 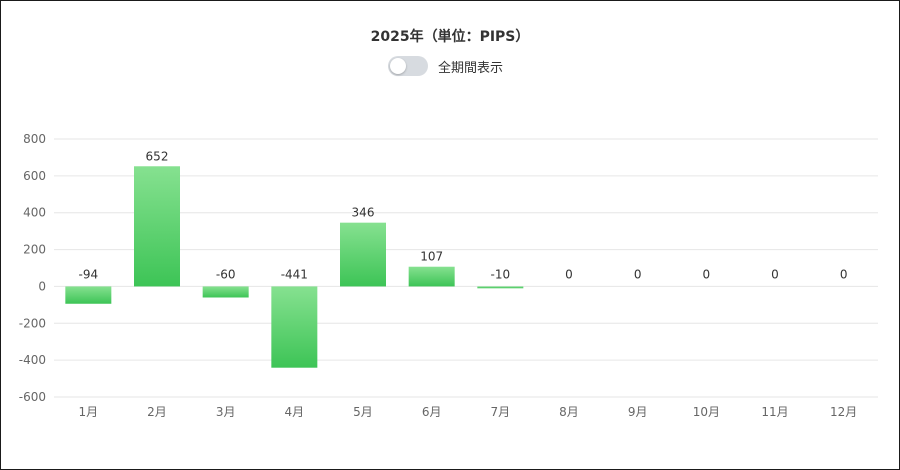 What do you see at coordinates (569, 412) in the screenshot?
I see `x-tick-label: 8月` at bounding box center [569, 412].